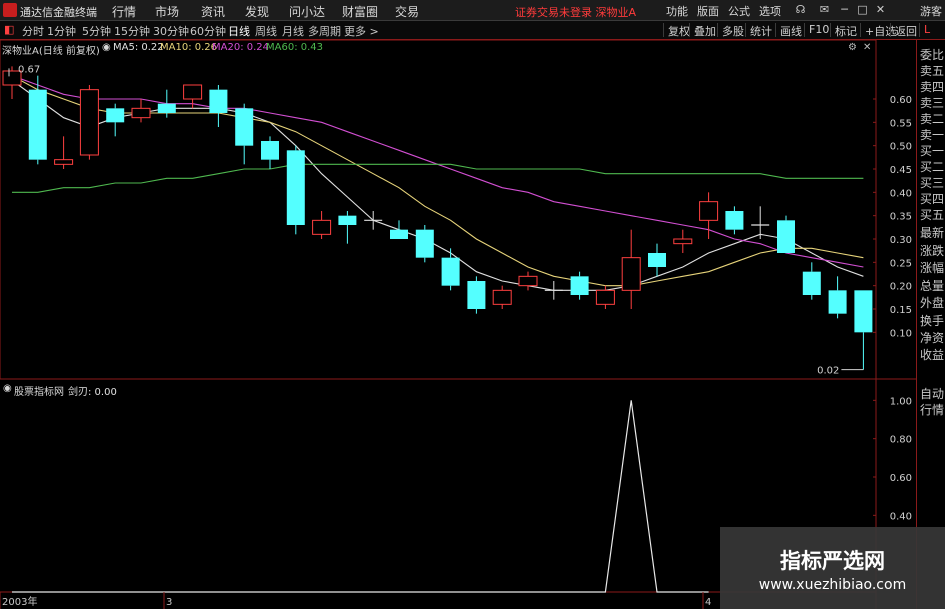  What do you see at coordinates (932, 151) in the screenshot?
I see `side-label-buy1: 买一` at bounding box center [932, 151].